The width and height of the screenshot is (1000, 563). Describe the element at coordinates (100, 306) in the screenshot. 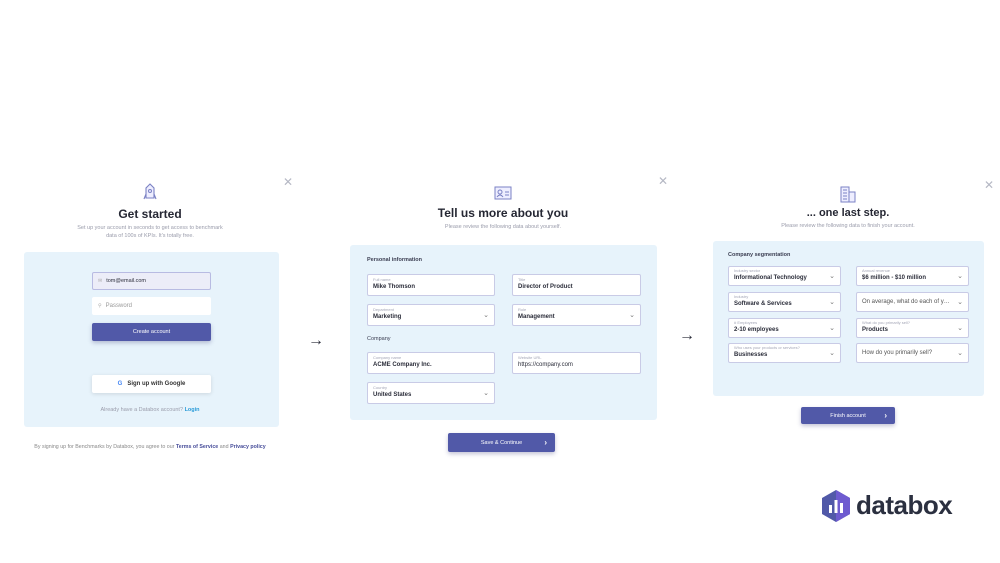

I see `key-icon: ⚲` at that location.